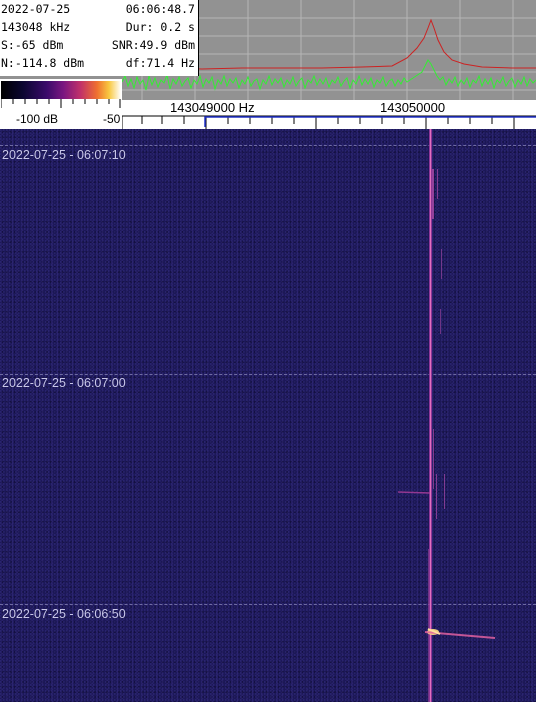  I want to click on axis-ticks, so click(329, 122).